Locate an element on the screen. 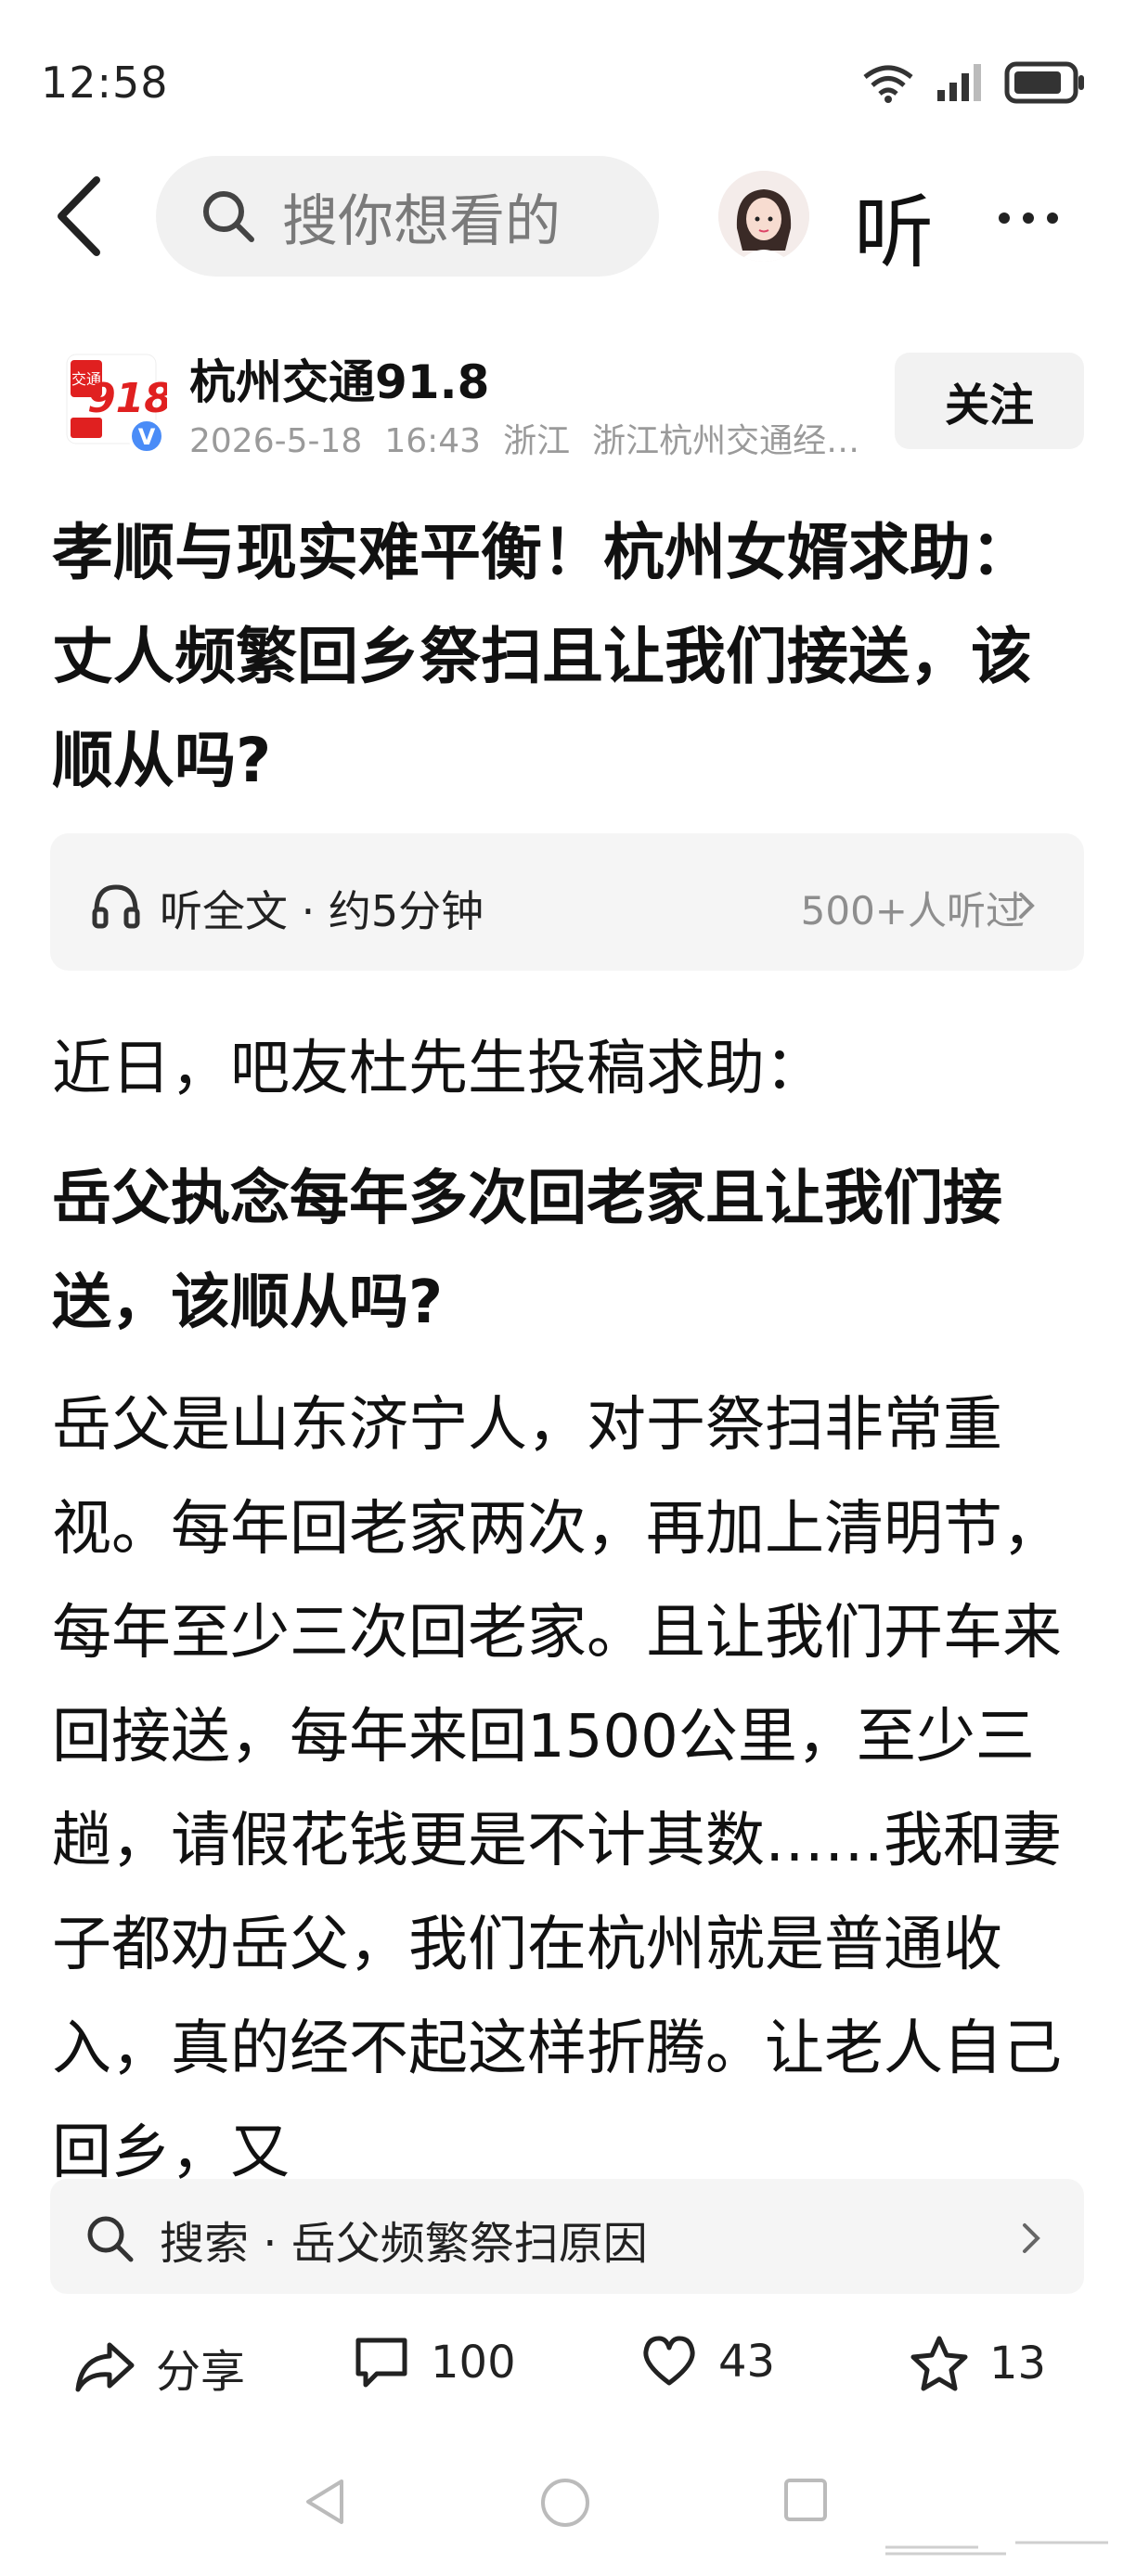 Image resolution: width=1136 pixels, height=2576 pixels. nav-recents-icon is located at coordinates (805, 2500).